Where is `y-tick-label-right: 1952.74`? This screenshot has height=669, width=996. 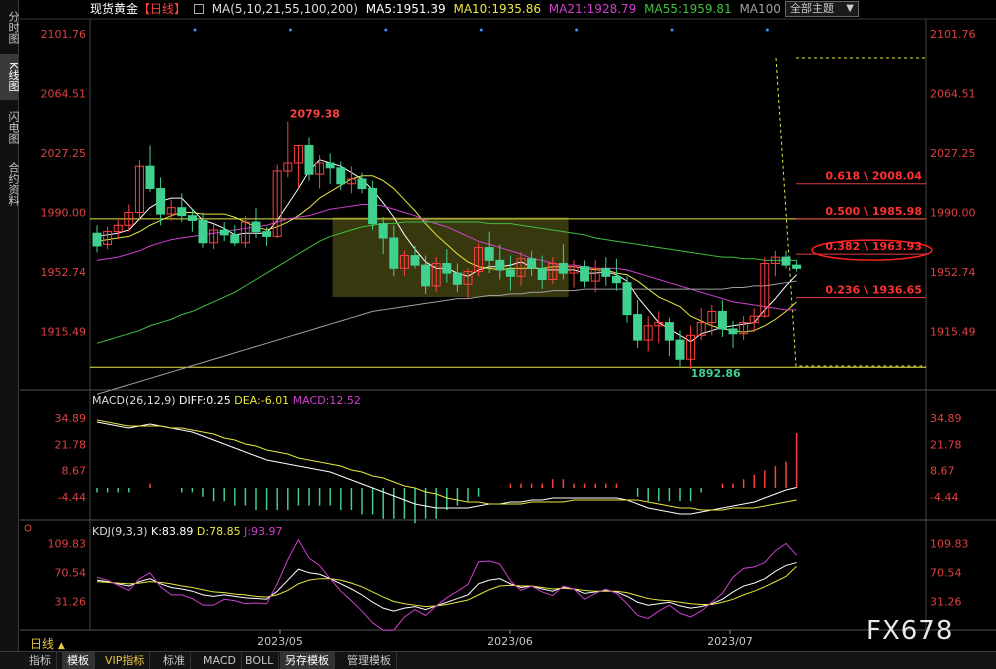
y-tick-label-right: 1952.74 is located at coordinates (953, 272).